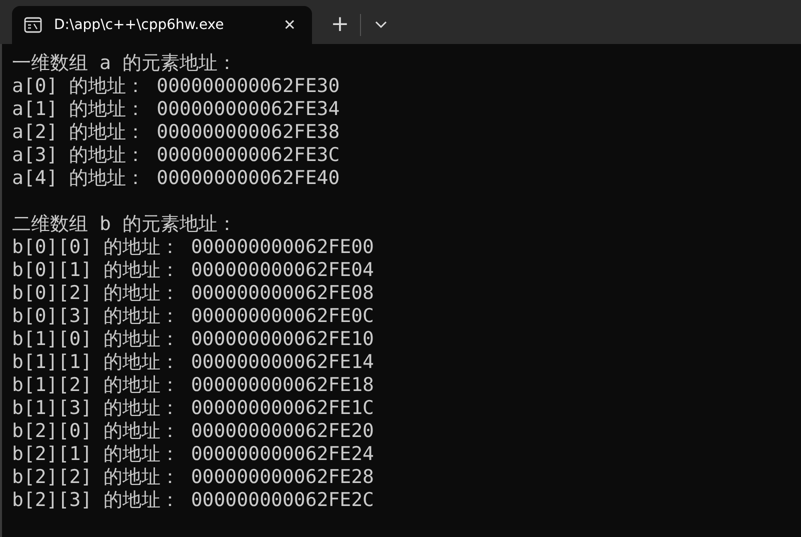 This screenshot has width=801, height=537. Describe the element at coordinates (176, 155) in the screenshot. I see `console-line: a[3] 的地址： 000000000062FE3C` at that location.